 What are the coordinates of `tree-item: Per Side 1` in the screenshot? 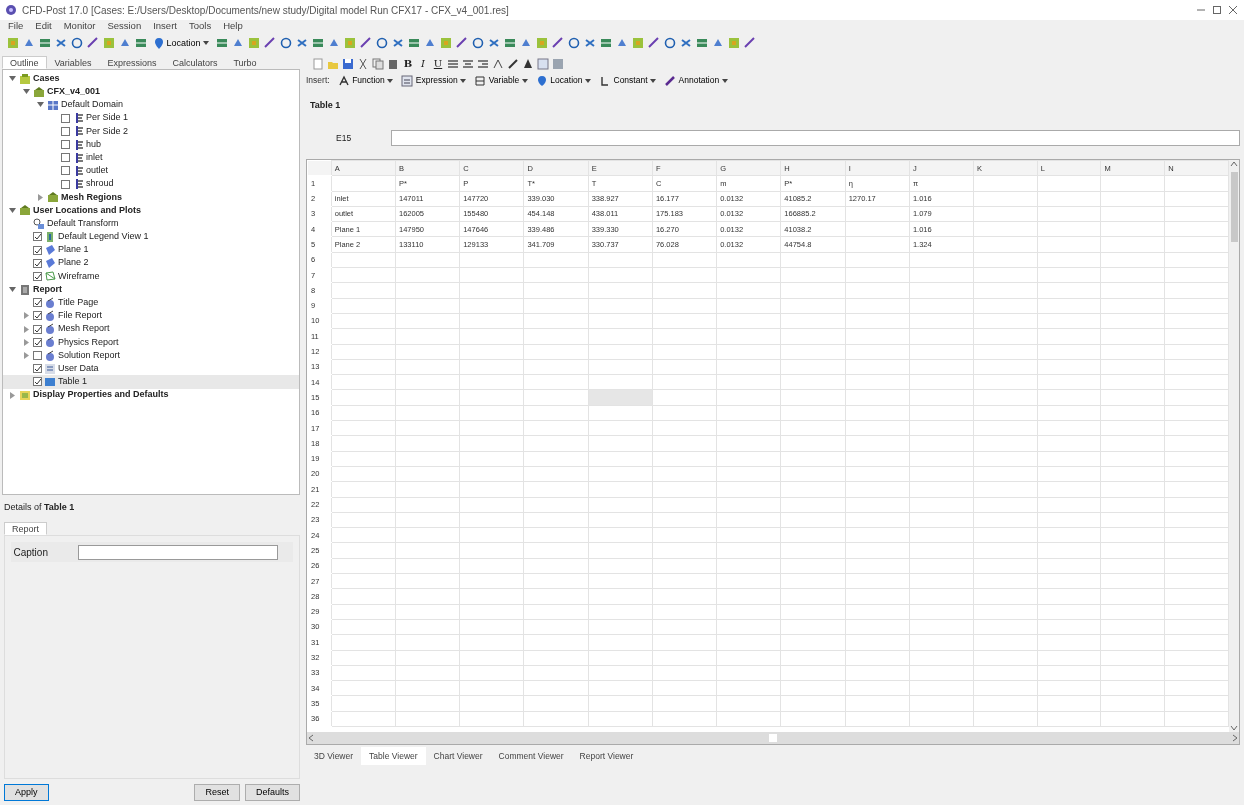 It's located at (107, 118).